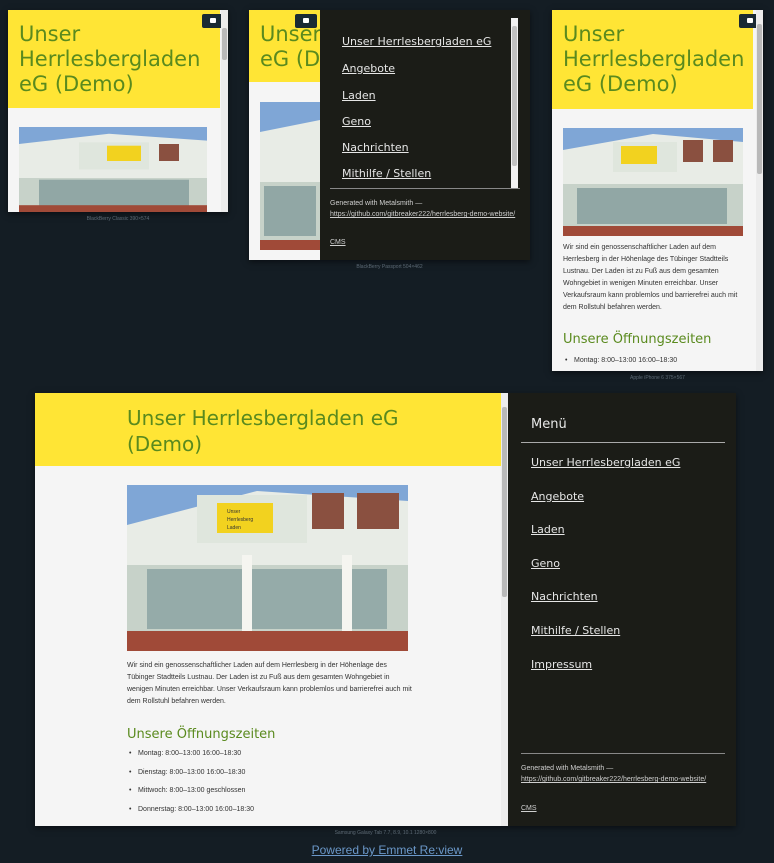  I want to click on powered-by-link: Powered by Emmet Re:view, so click(387, 850).